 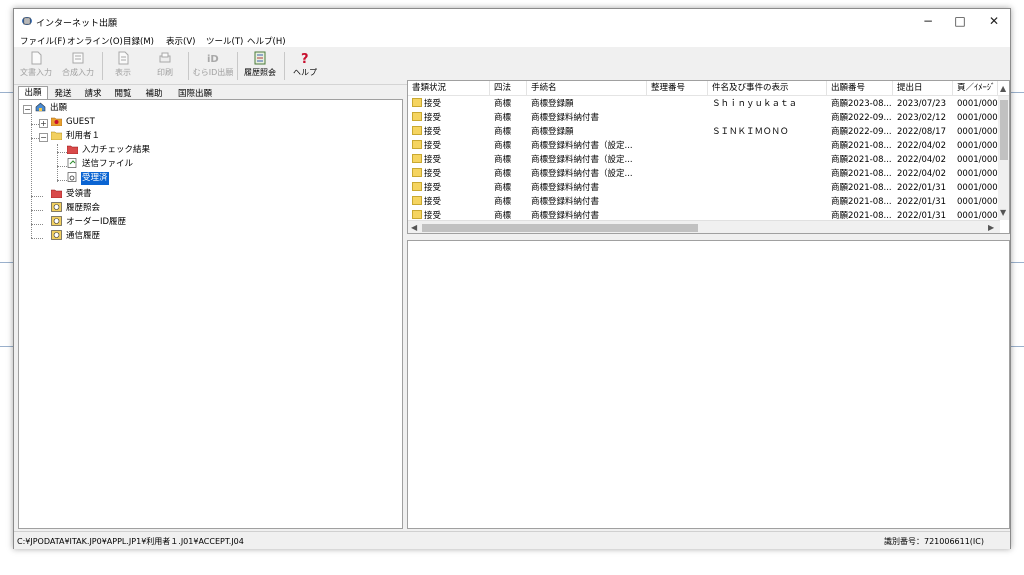 What do you see at coordinates (33, 93) in the screenshot?
I see `tab-filing: 出願` at bounding box center [33, 93].